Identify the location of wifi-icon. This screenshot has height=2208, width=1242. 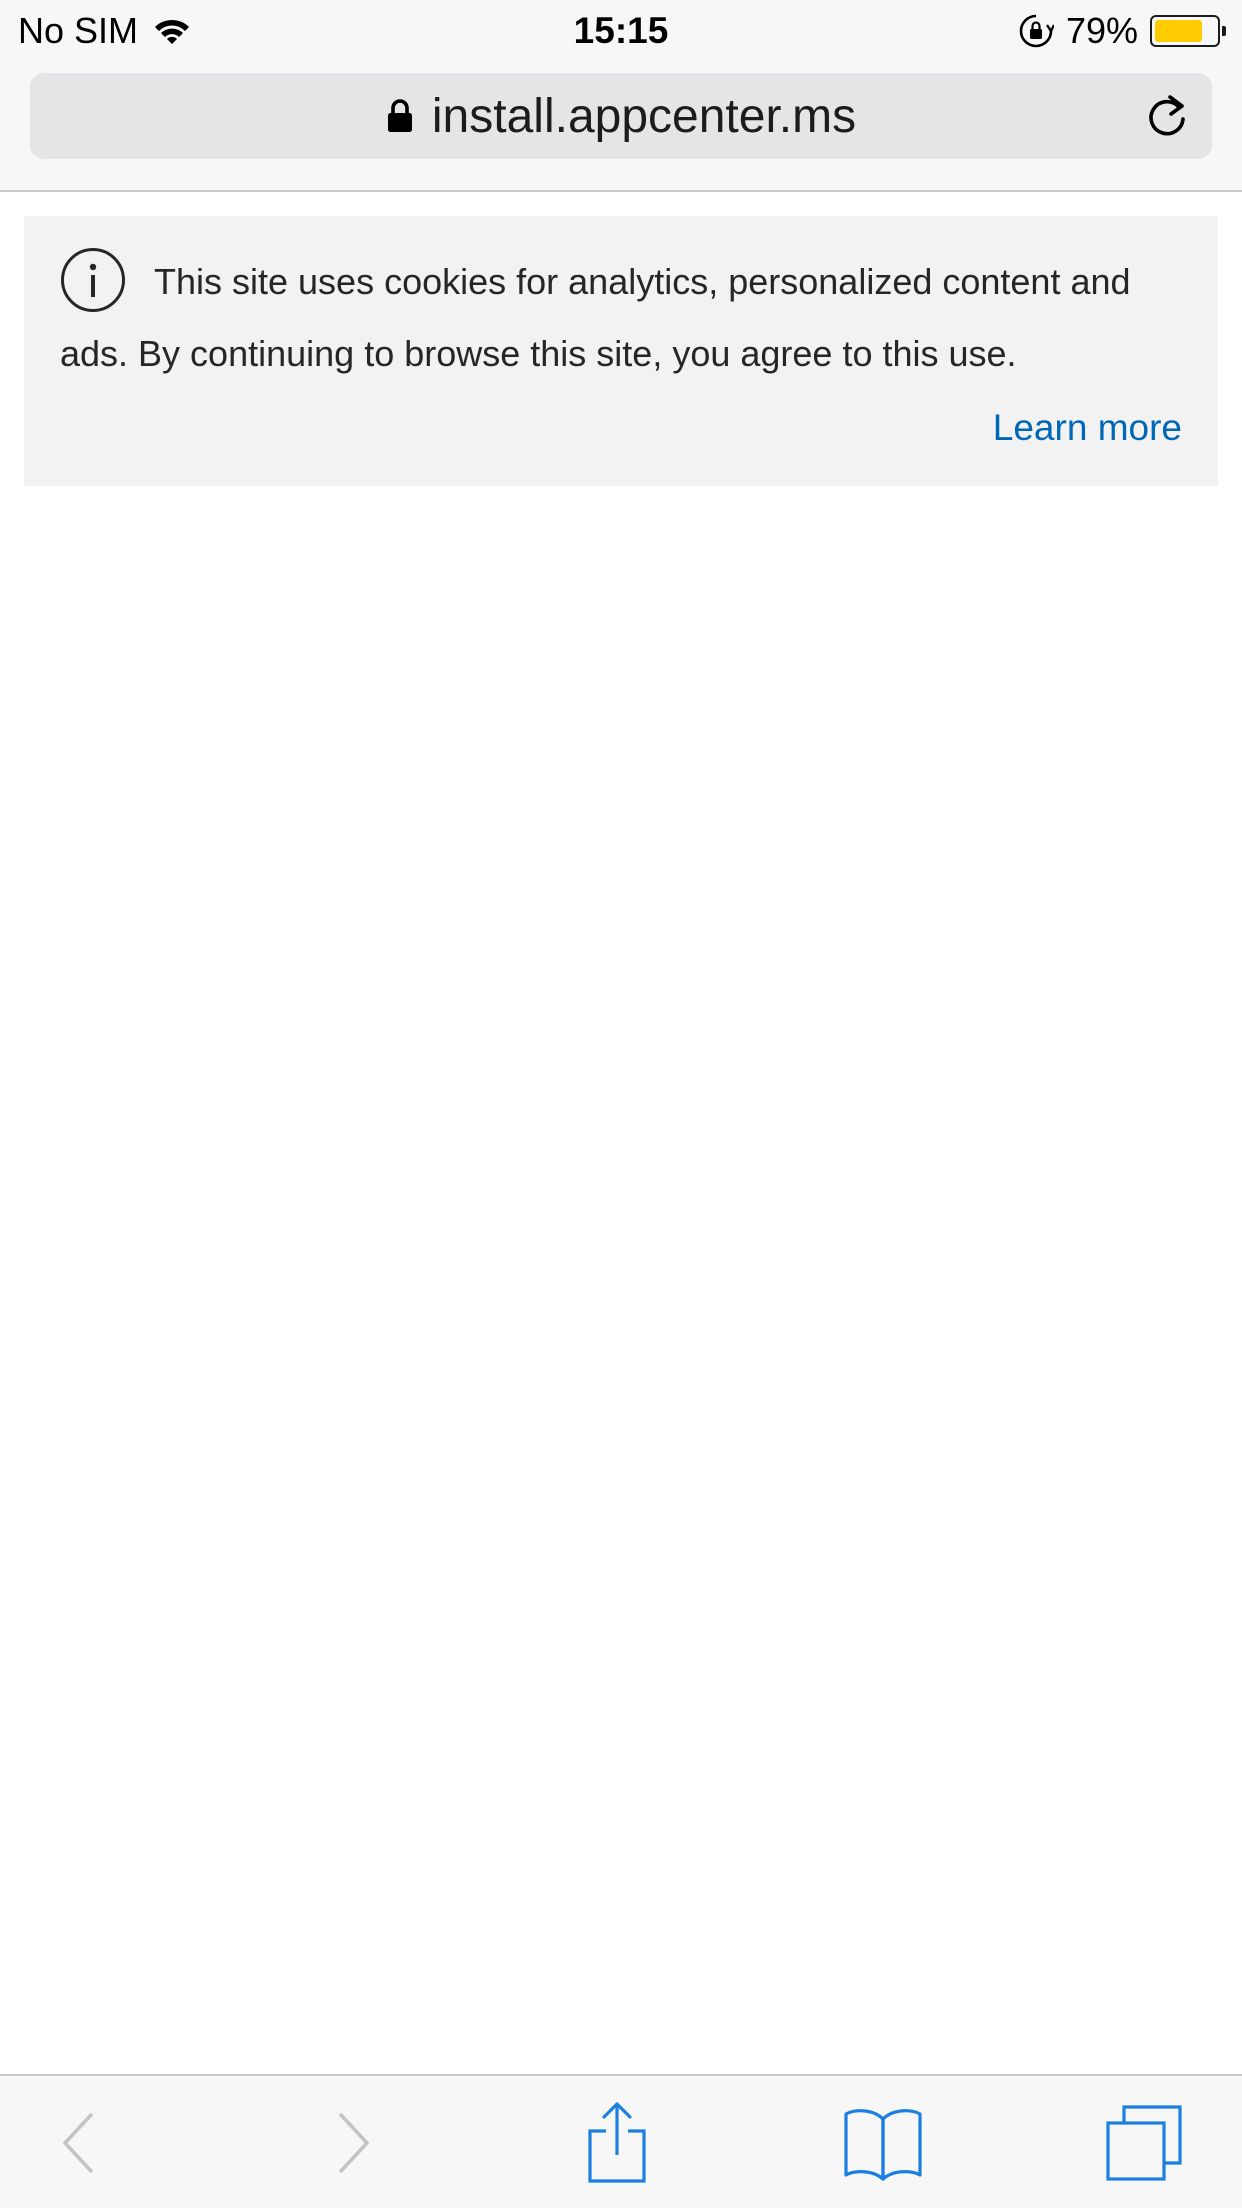
(172, 31).